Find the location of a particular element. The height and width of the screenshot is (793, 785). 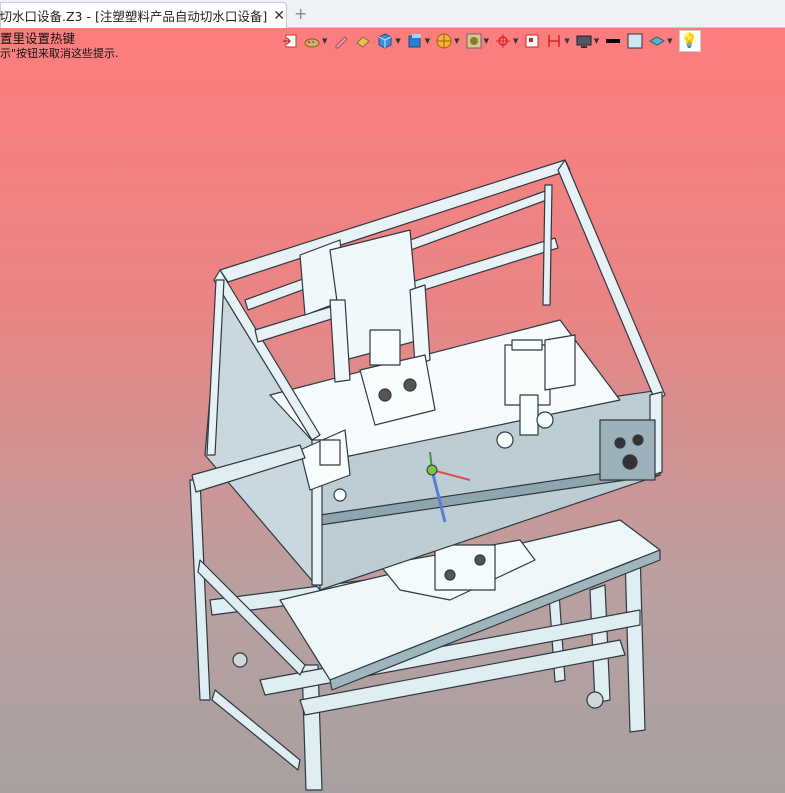

fill-color-icon is located at coordinates (635, 41).